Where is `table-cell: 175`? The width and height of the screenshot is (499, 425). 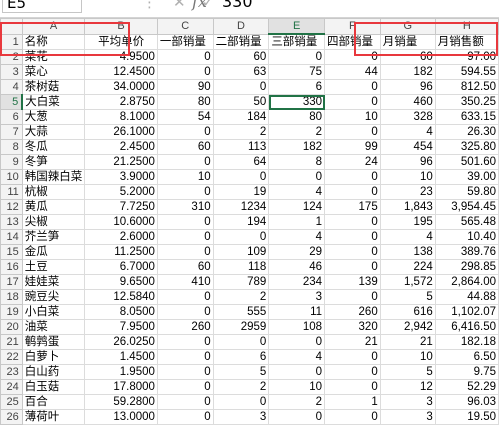
table-cell: 175 is located at coordinates (352, 207).